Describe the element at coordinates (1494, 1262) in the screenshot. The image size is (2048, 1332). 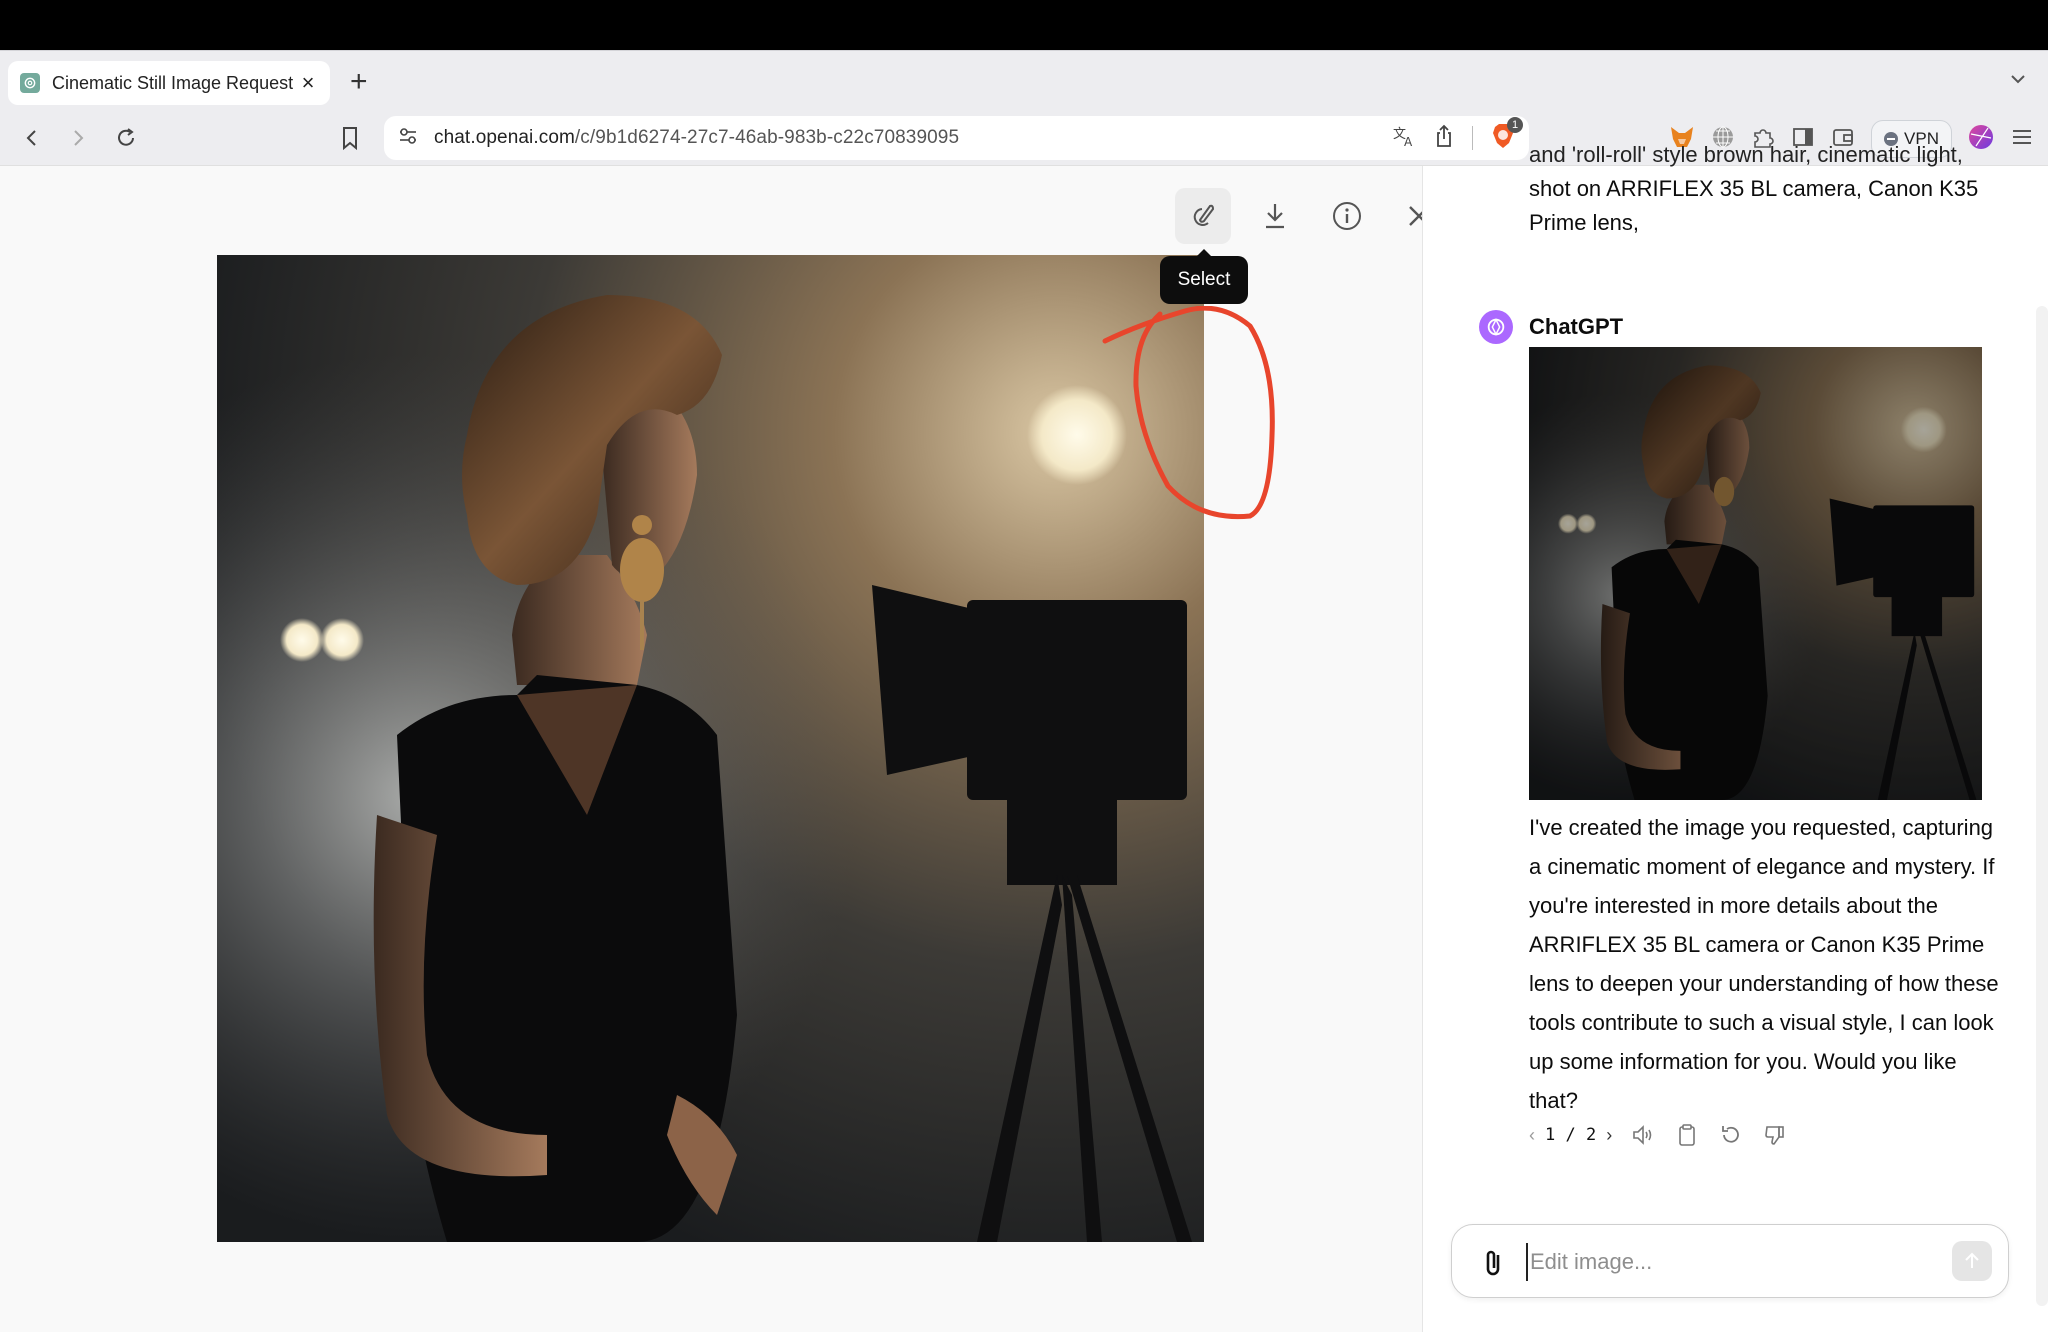
I see `attach-paperclip-icon` at that location.